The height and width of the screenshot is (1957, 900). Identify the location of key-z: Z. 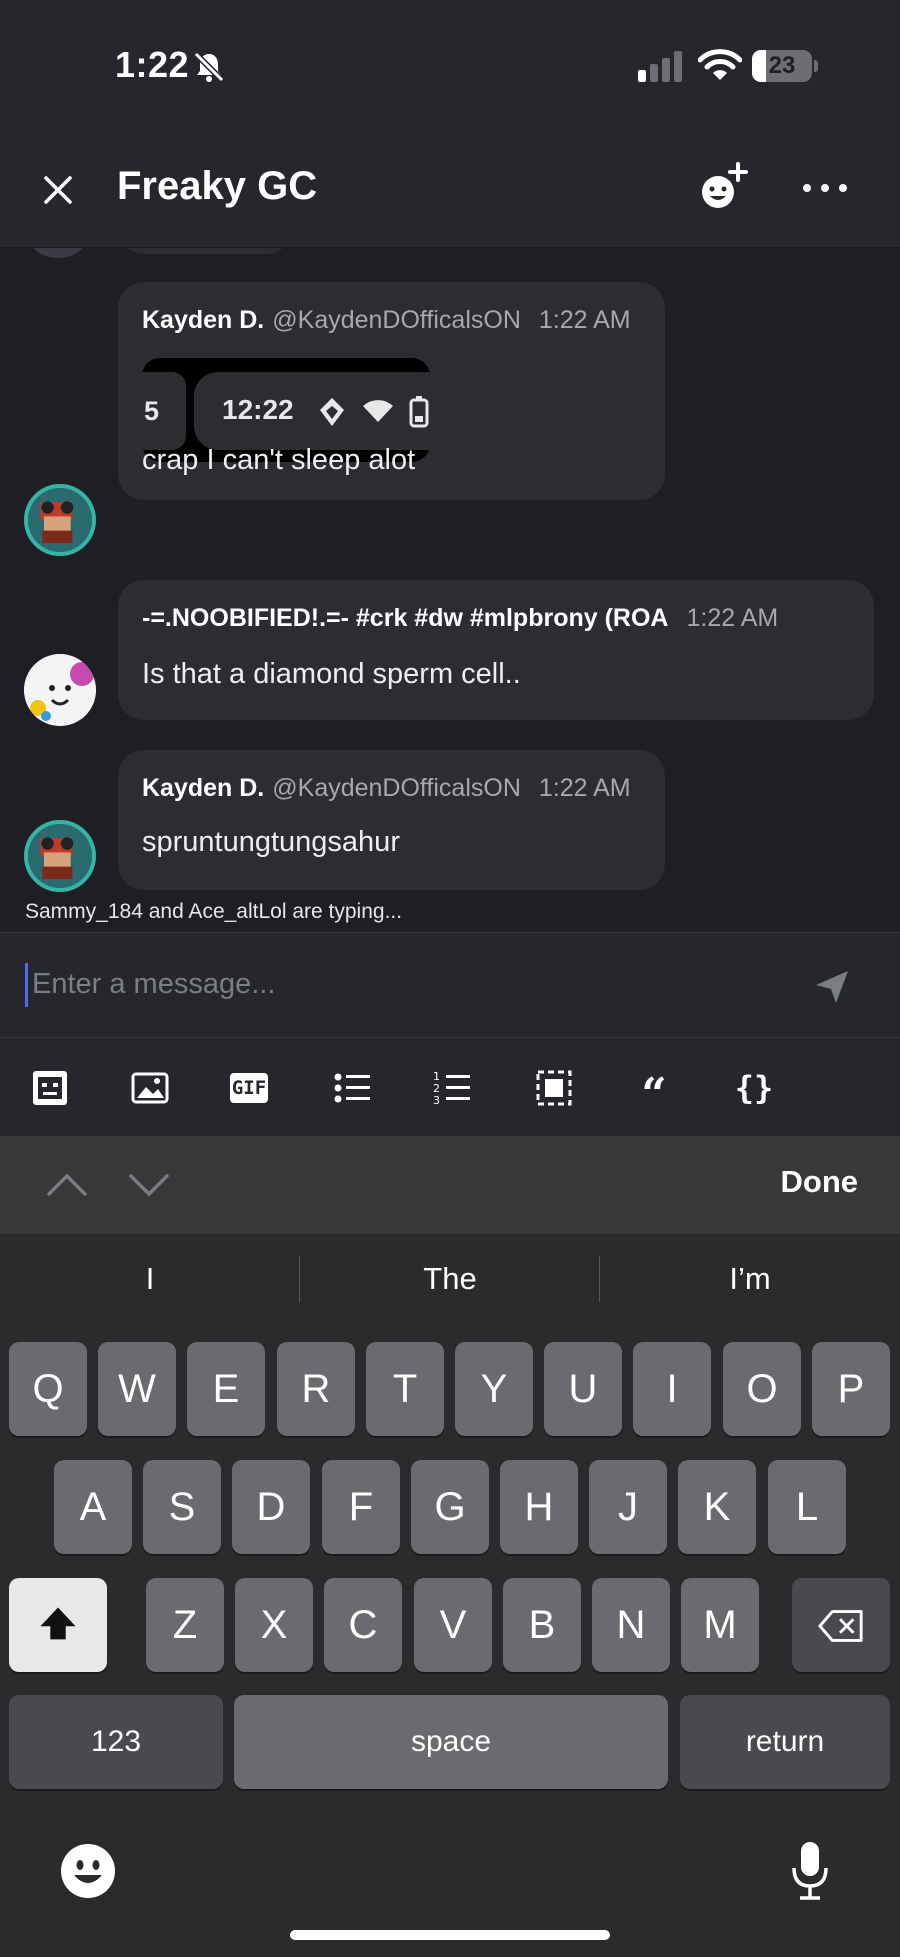
(185, 1625).